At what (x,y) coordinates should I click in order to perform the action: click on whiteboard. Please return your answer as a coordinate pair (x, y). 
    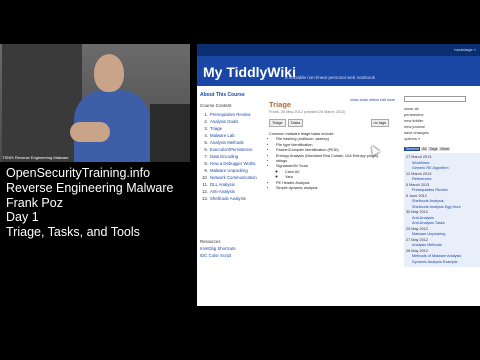
    Looking at the image, I should click on (42, 103).